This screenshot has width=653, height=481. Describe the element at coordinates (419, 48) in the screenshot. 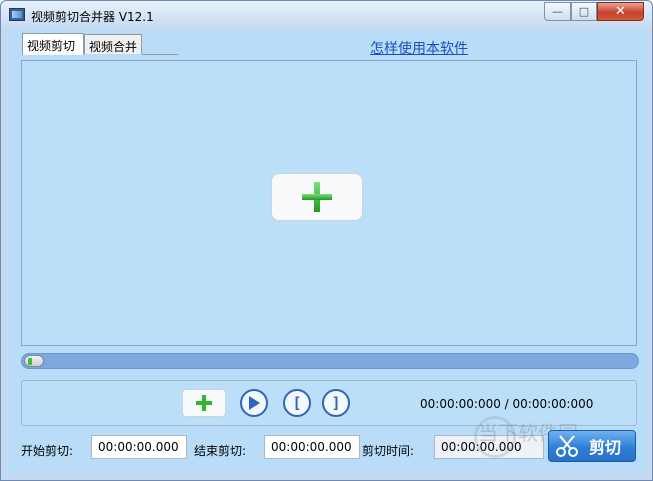

I see `help-link: 怎样使用本软件` at that location.